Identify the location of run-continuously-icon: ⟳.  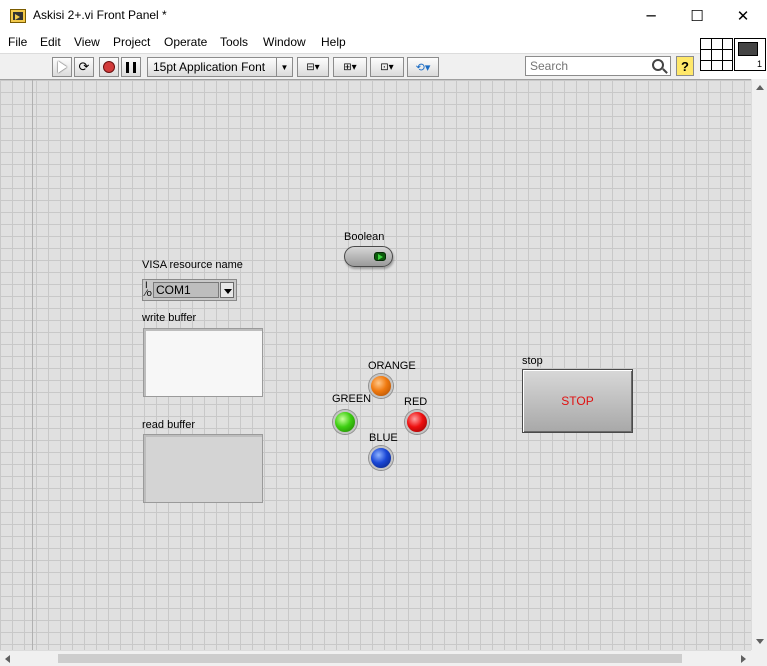
(84, 67).